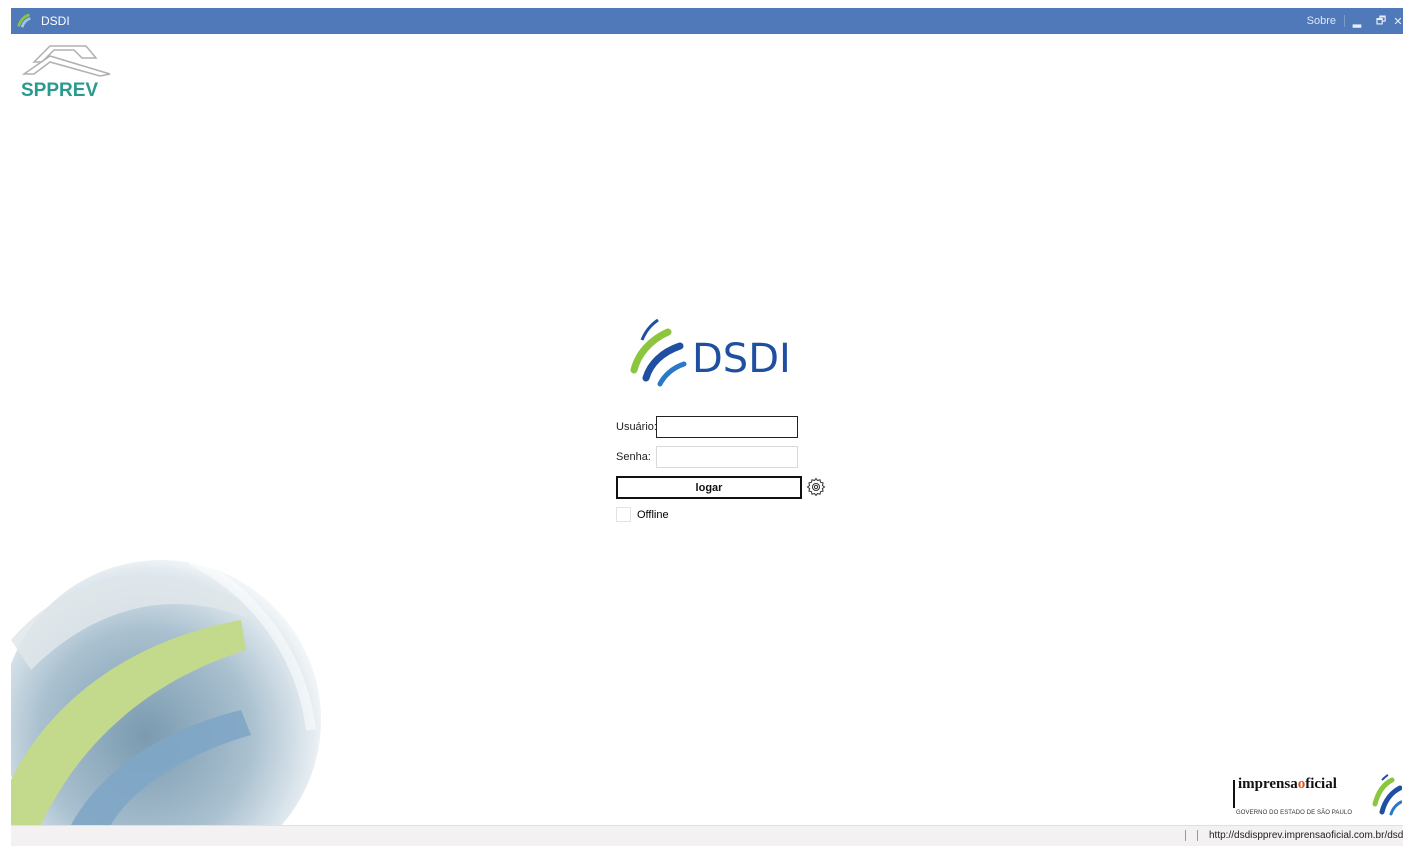 This screenshot has height=846, width=1403. I want to click on dsdi-swoosh-icon, so click(1387, 795).